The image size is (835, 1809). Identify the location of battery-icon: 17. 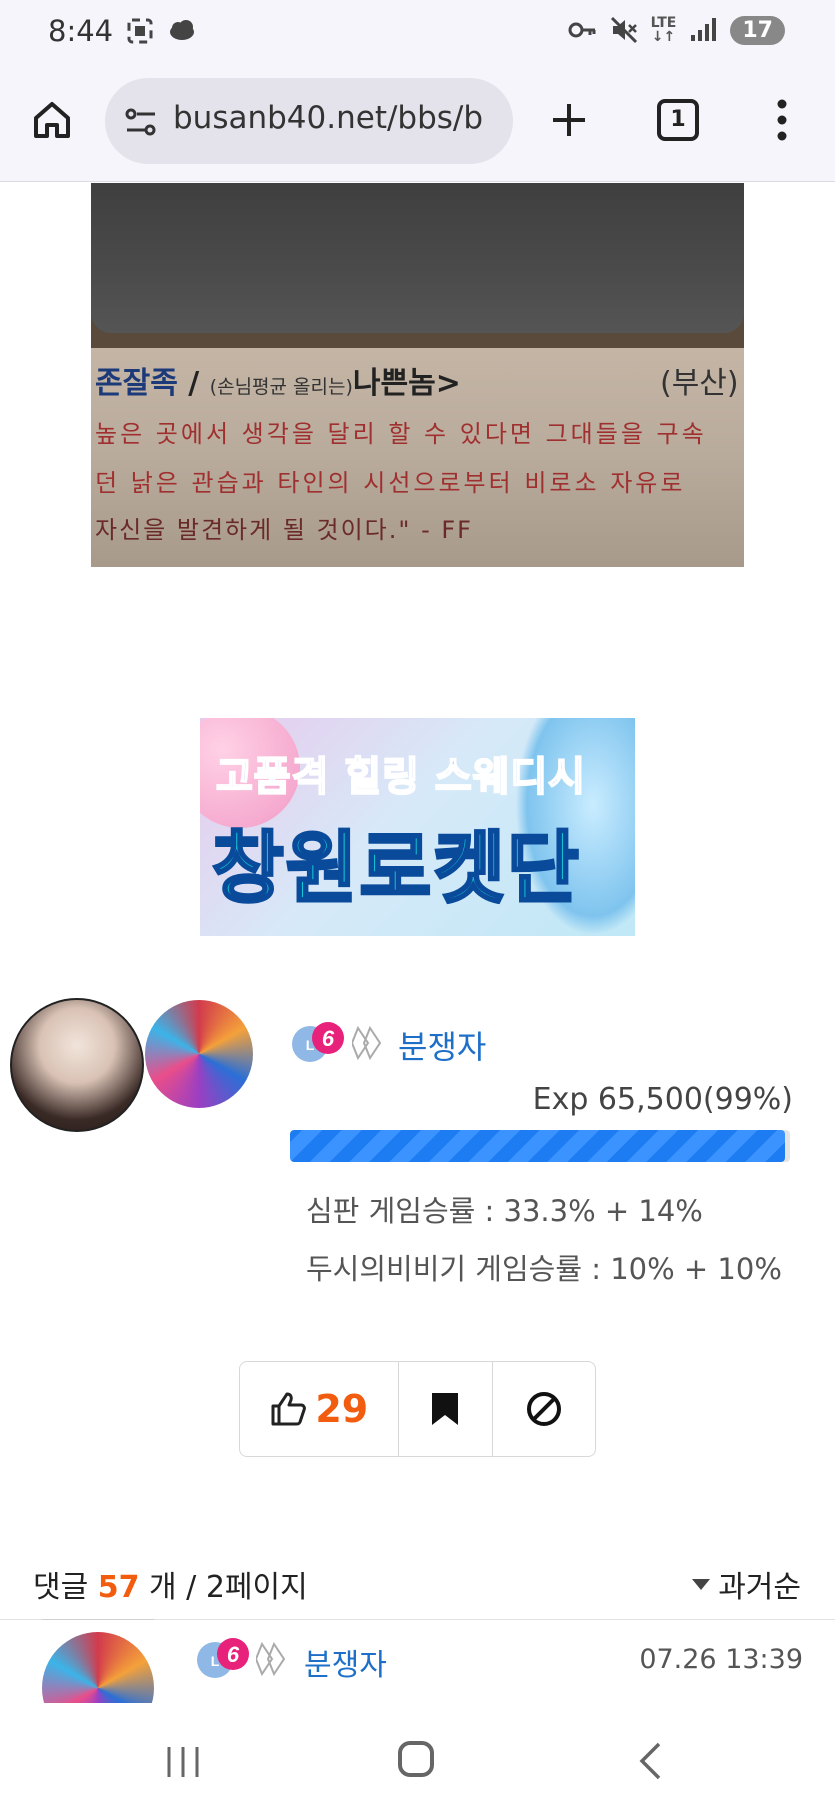
(757, 30).